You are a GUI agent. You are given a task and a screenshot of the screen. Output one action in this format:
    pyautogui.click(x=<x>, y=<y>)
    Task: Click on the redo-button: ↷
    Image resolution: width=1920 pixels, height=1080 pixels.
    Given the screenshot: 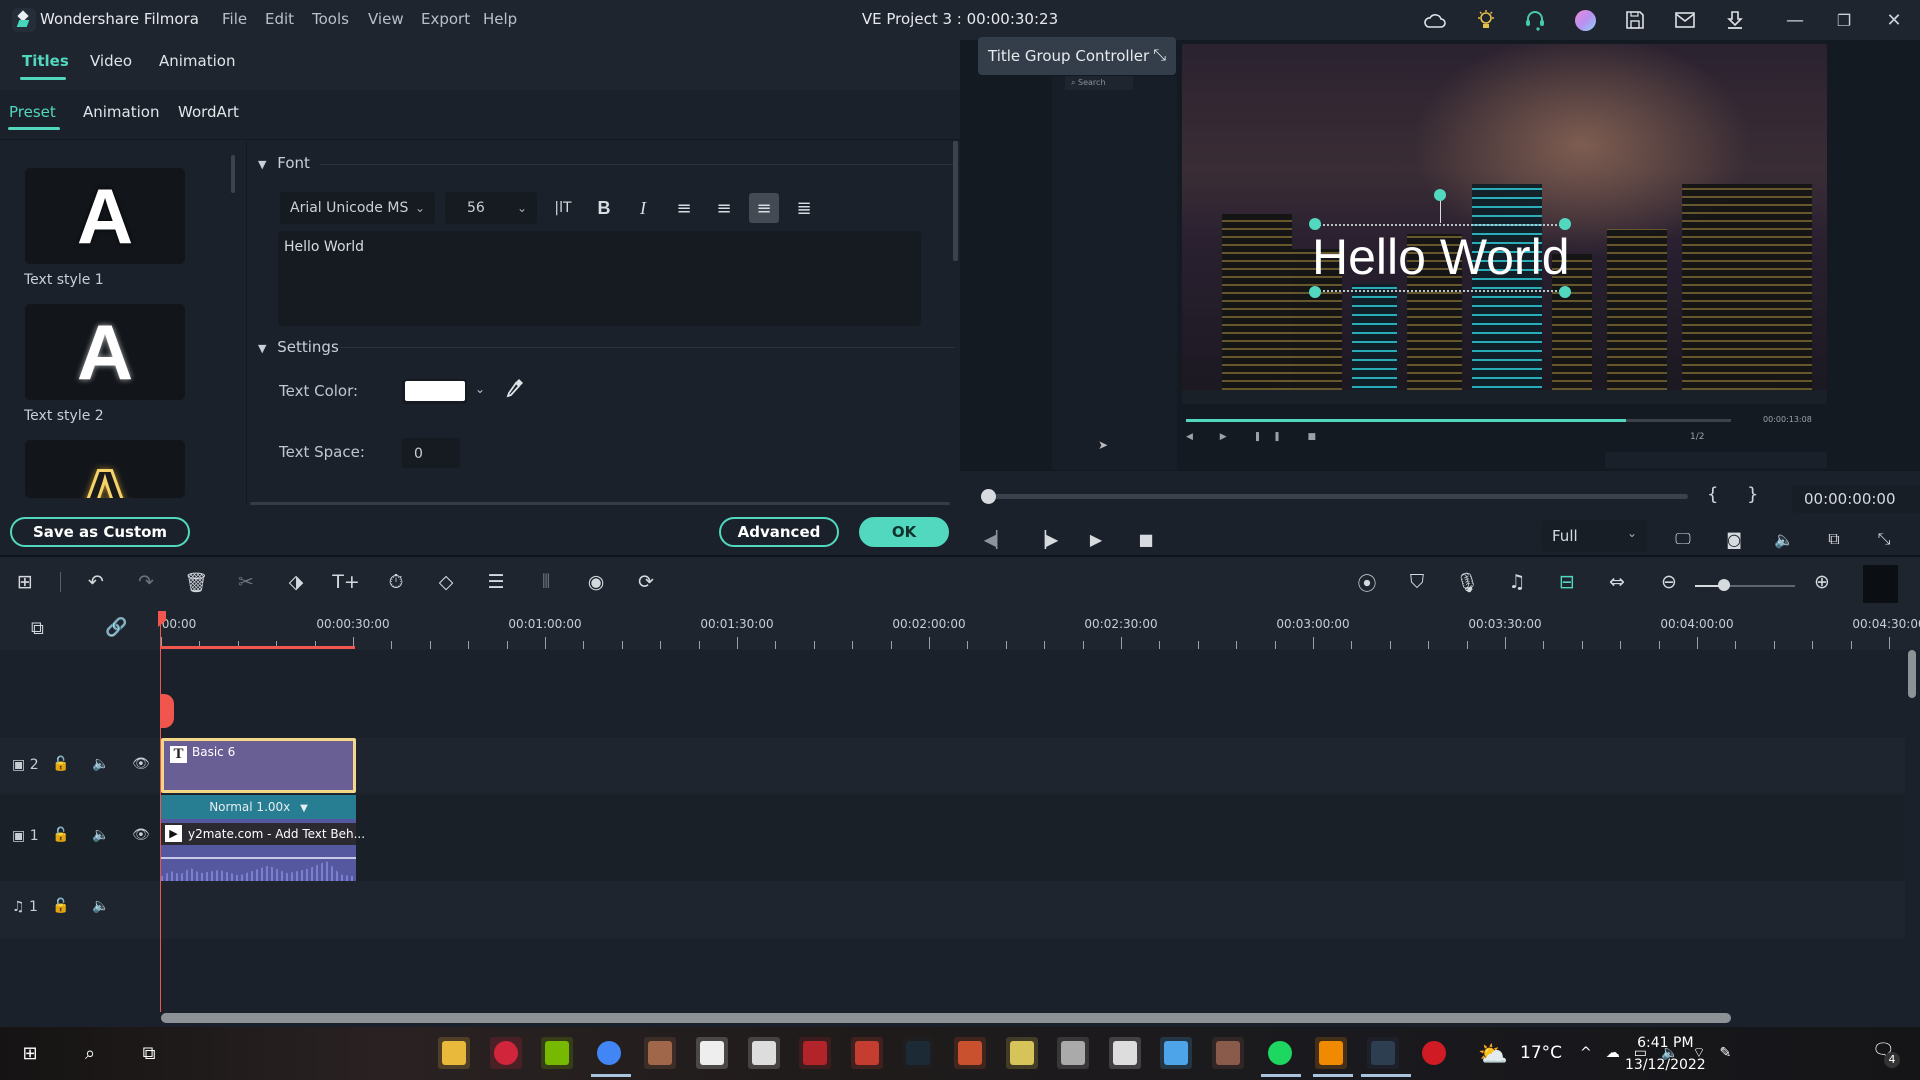 What is the action you would take?
    pyautogui.click(x=146, y=582)
    